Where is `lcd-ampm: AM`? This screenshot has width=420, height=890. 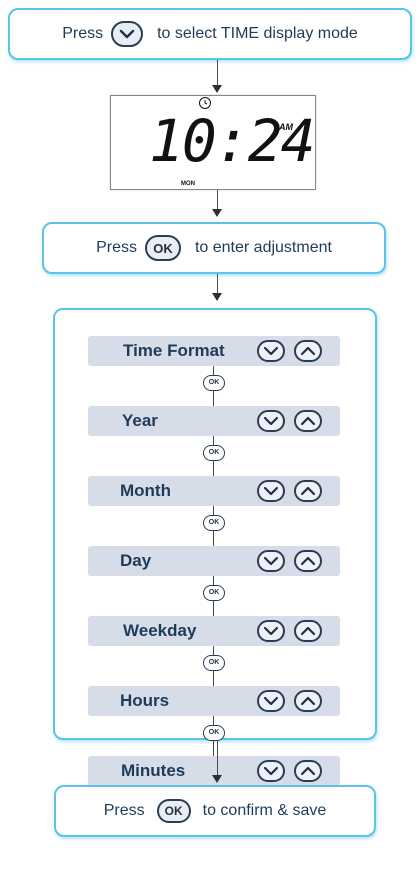 lcd-ampm: AM is located at coordinates (286, 127).